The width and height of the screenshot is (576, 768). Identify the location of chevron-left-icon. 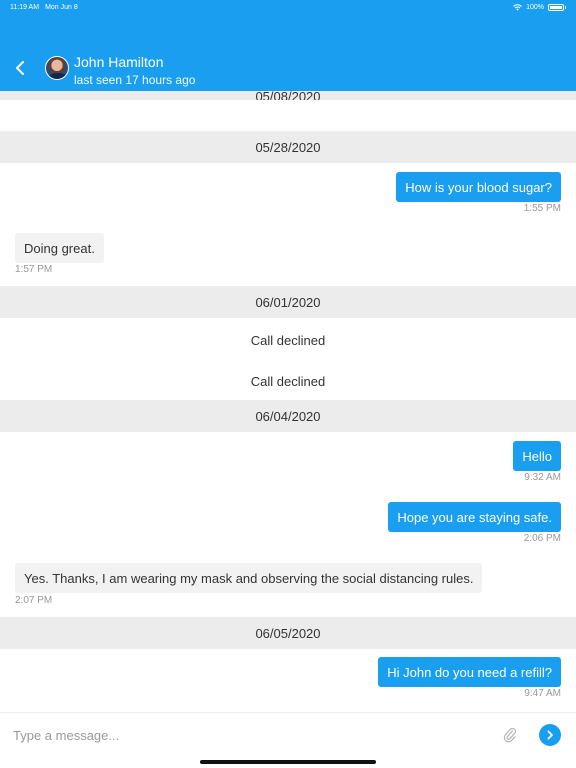
(20, 68).